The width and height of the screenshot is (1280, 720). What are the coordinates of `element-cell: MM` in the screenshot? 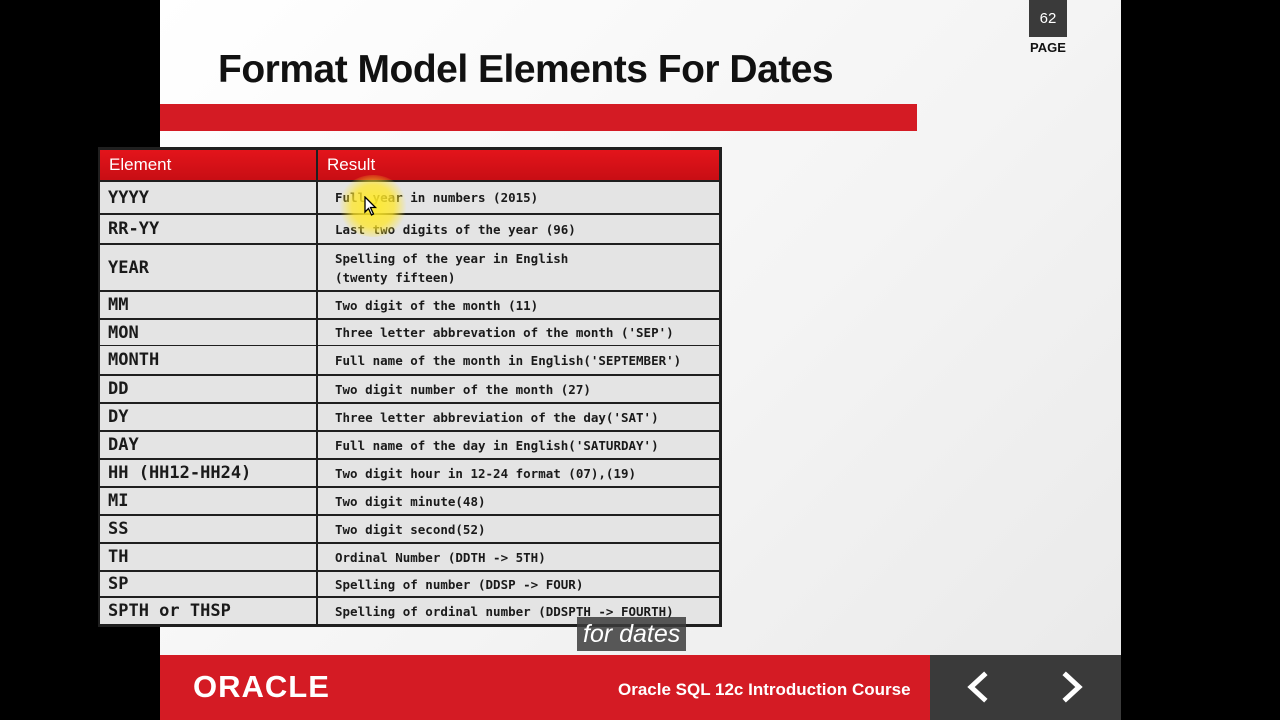 It's located at (208, 305).